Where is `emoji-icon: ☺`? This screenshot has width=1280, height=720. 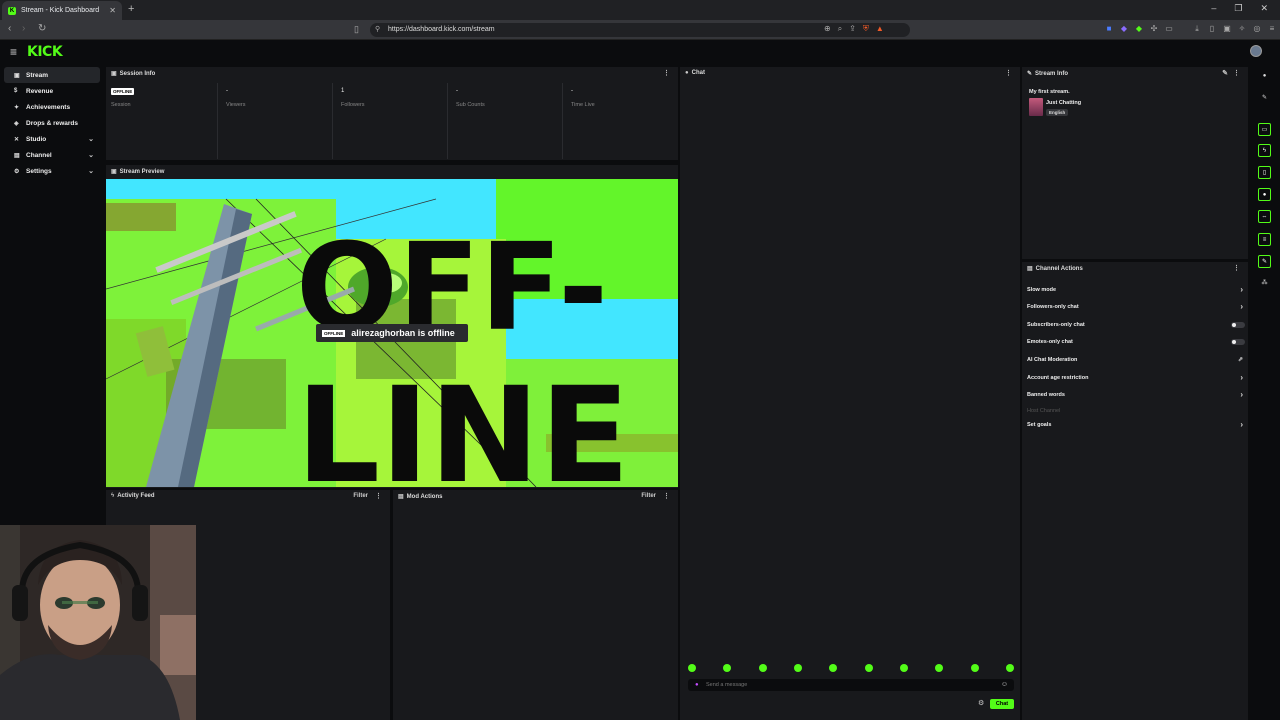
emoji-icon: ☺ is located at coordinates (1004, 685).